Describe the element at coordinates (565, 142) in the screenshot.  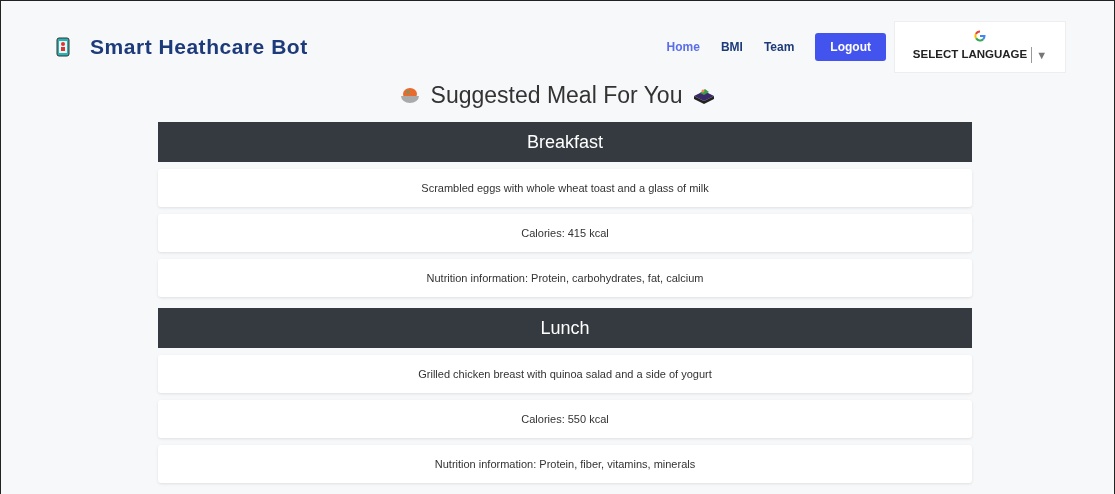
I see `meal-header: Breakfast` at that location.